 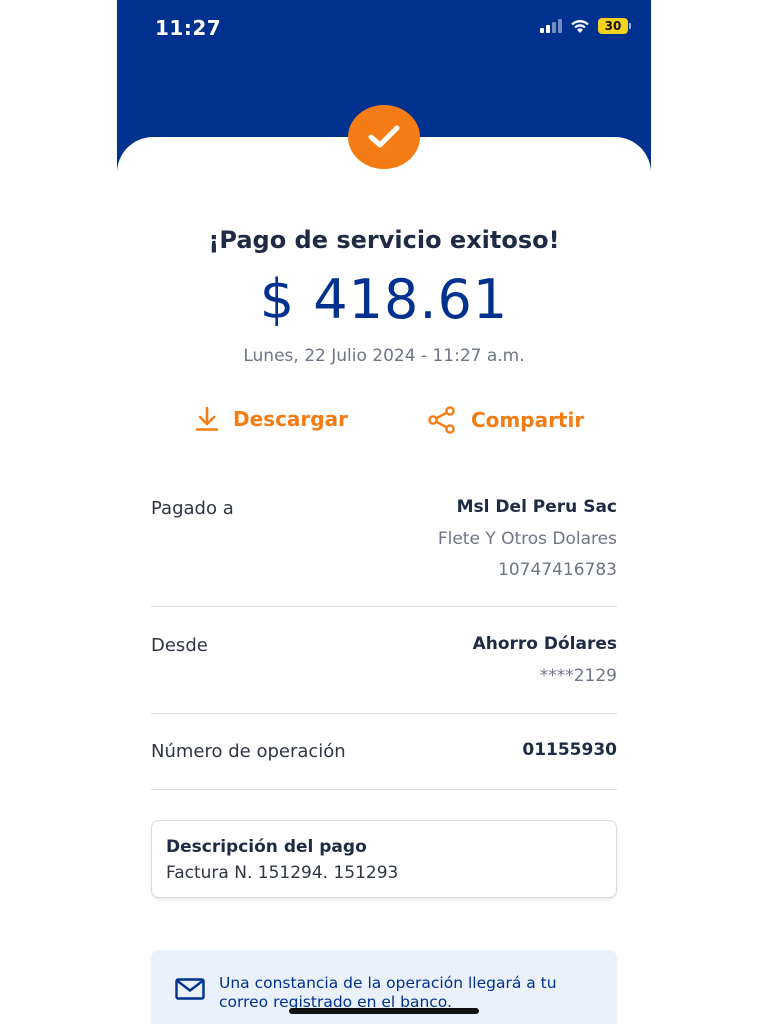 What do you see at coordinates (192, 508) in the screenshot?
I see `paid-to-label: Pagado a` at bounding box center [192, 508].